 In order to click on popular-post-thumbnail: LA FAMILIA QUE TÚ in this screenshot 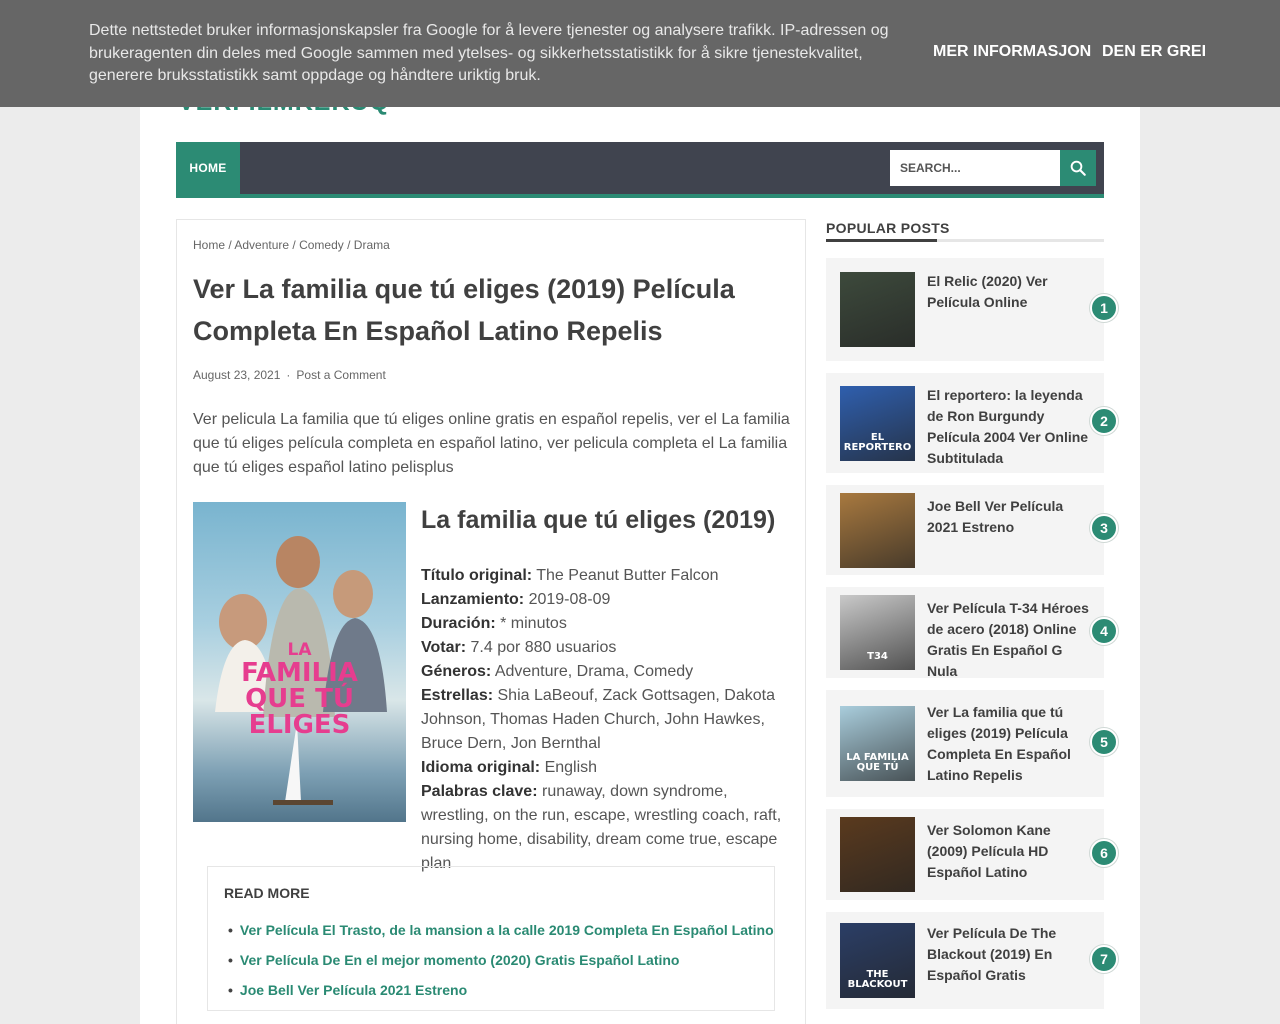, I will do `click(877, 743)`.